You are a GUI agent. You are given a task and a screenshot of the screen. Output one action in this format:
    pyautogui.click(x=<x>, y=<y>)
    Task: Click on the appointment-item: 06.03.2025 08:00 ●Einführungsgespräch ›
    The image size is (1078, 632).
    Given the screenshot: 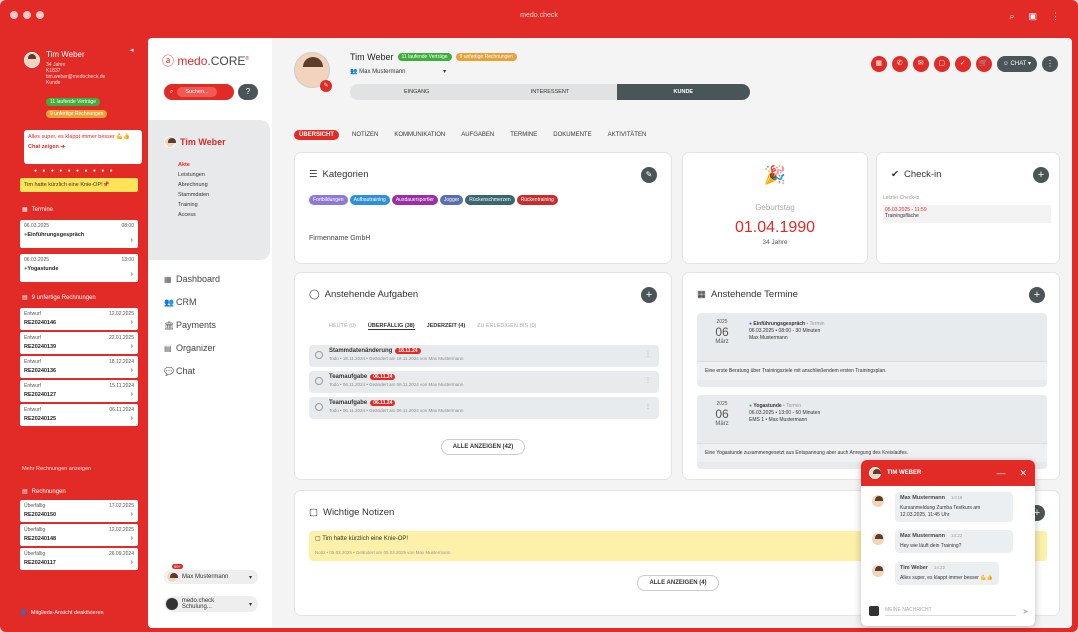 What is the action you would take?
    pyautogui.click(x=79, y=234)
    